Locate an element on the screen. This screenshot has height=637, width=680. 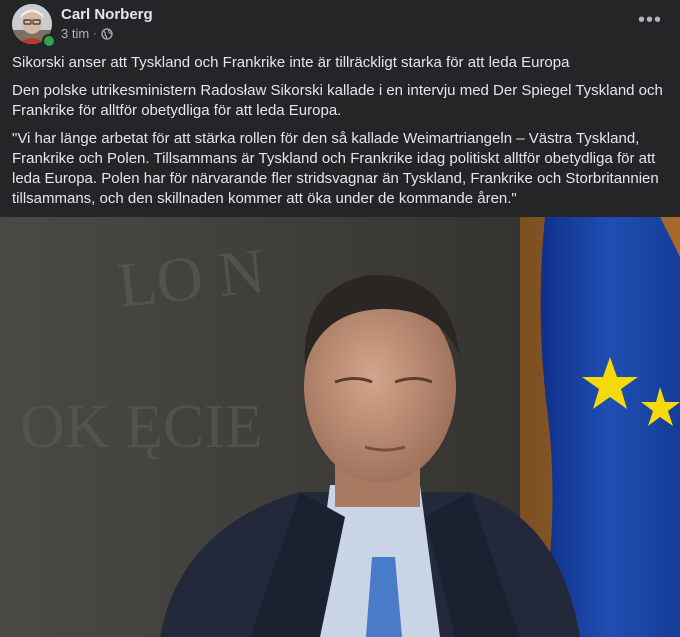
author-name: Carl Norberg is located at coordinates (107, 14).